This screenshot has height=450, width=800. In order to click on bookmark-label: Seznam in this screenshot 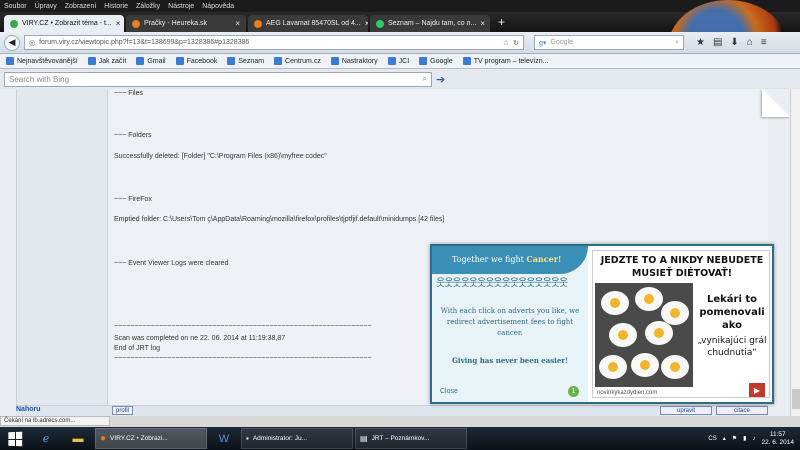, I will do `click(251, 61)`.